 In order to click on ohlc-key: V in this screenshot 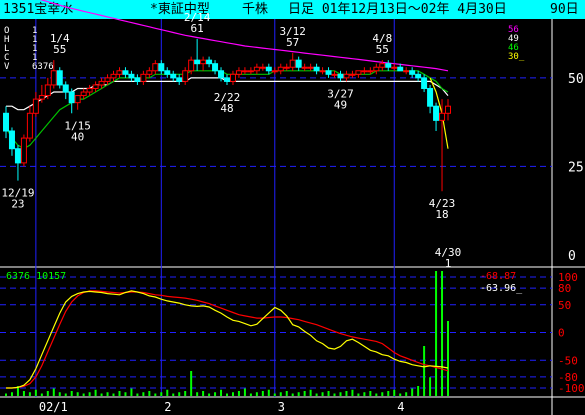, I will do `click(7, 67)`.